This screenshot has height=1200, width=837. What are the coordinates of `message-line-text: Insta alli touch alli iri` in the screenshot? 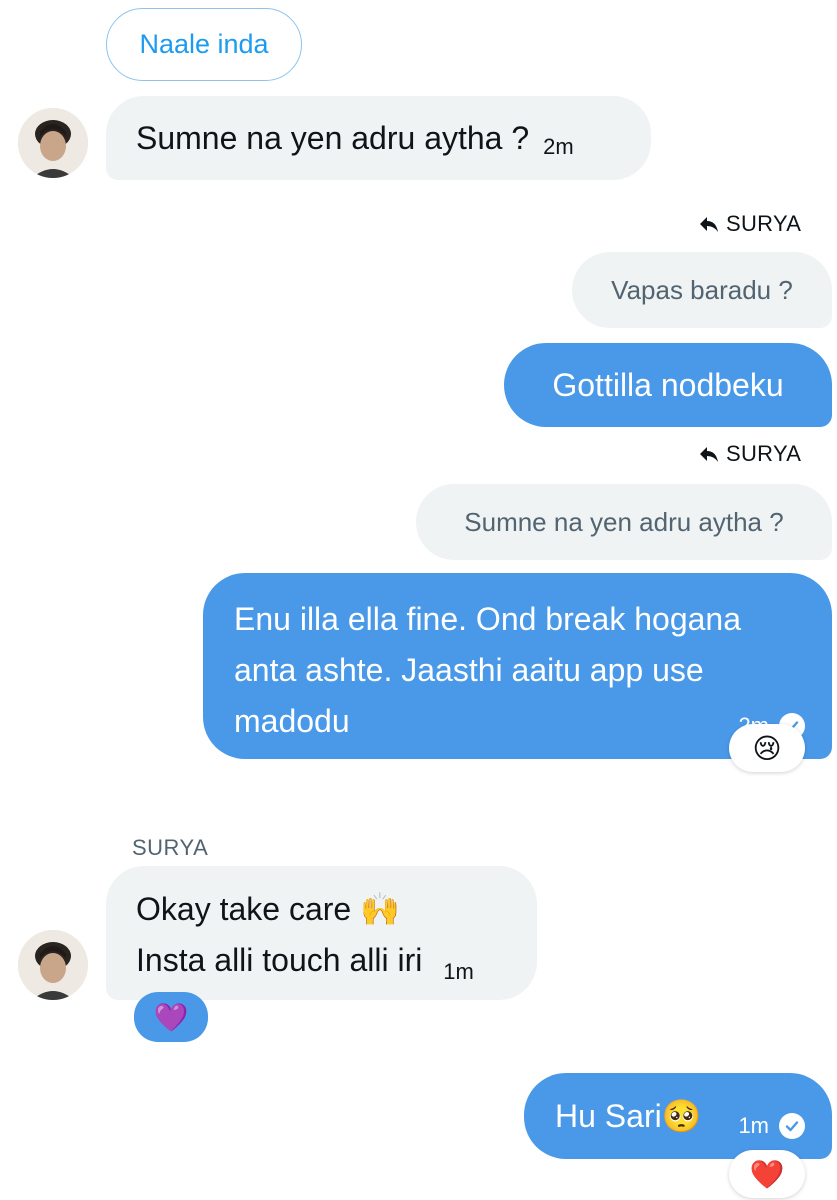 It's located at (279, 960).